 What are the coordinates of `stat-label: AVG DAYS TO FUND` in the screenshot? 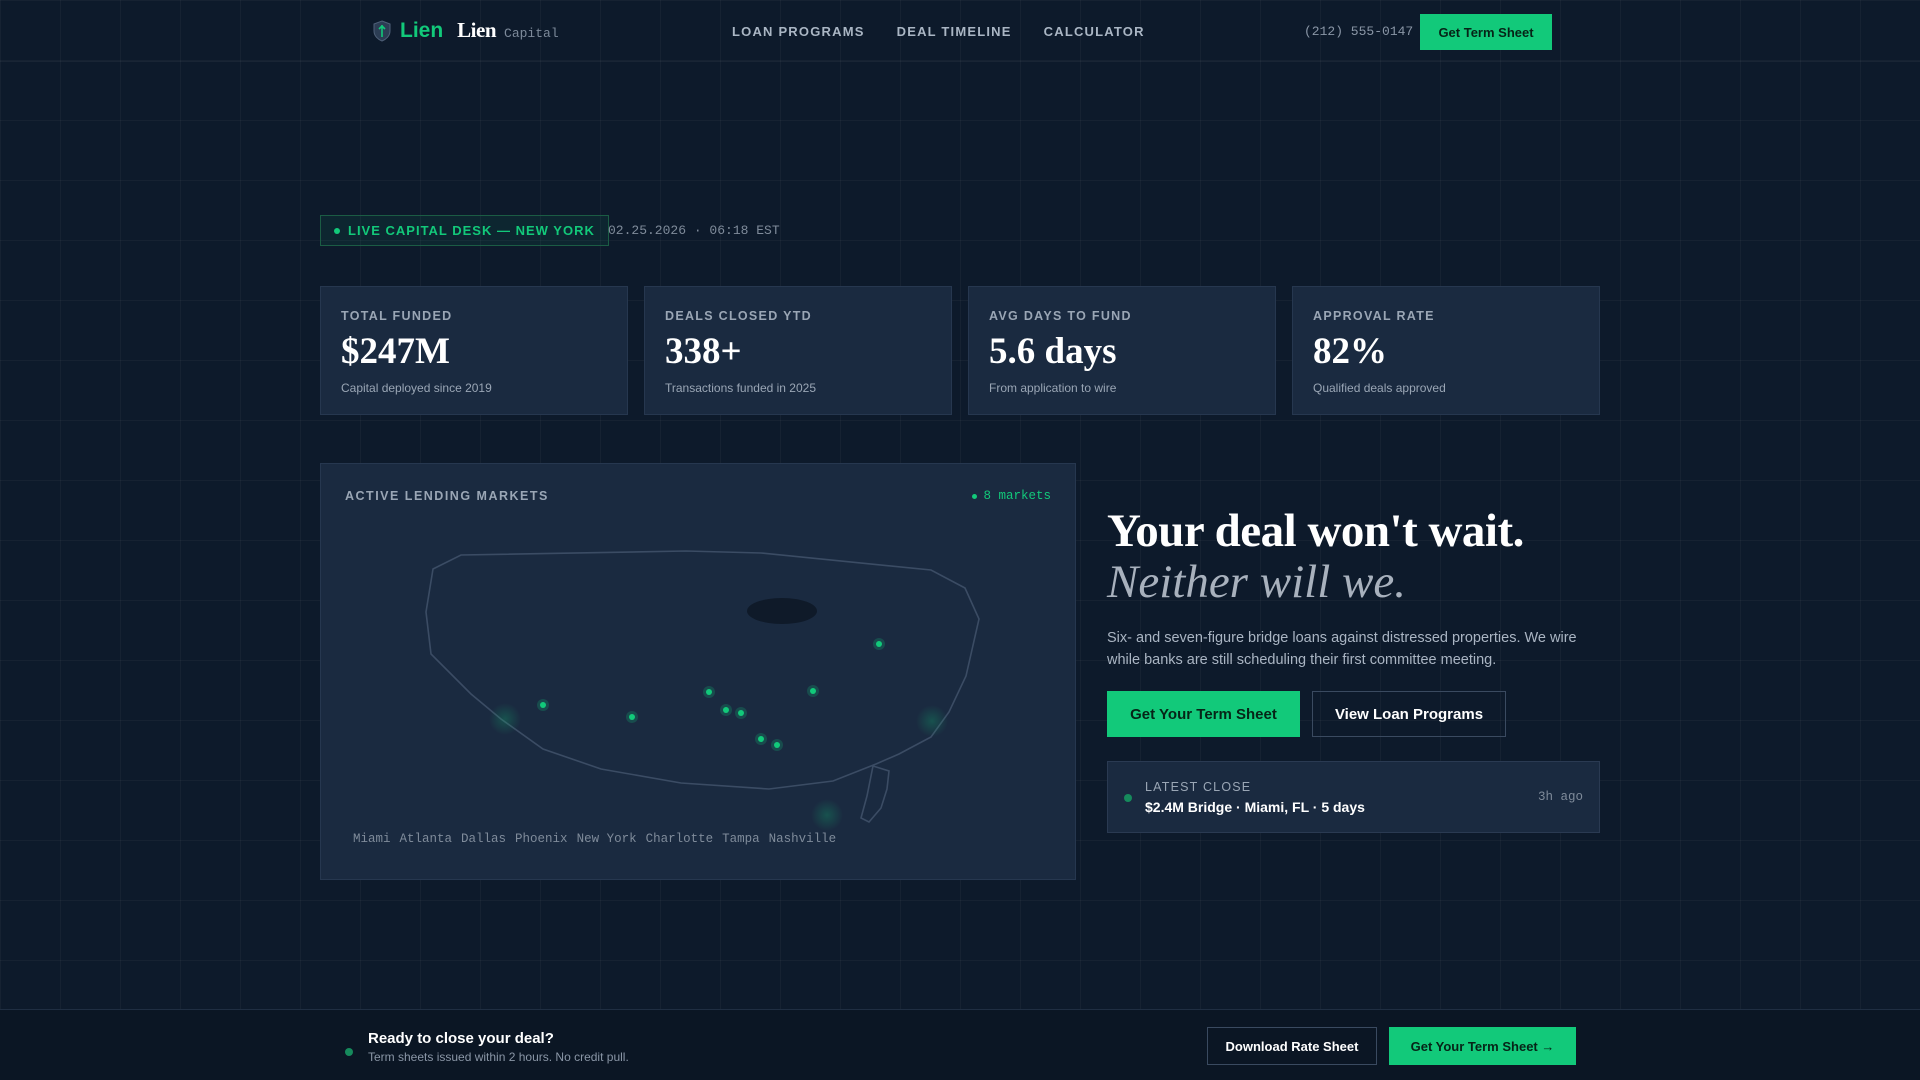 It's located at (1060, 316).